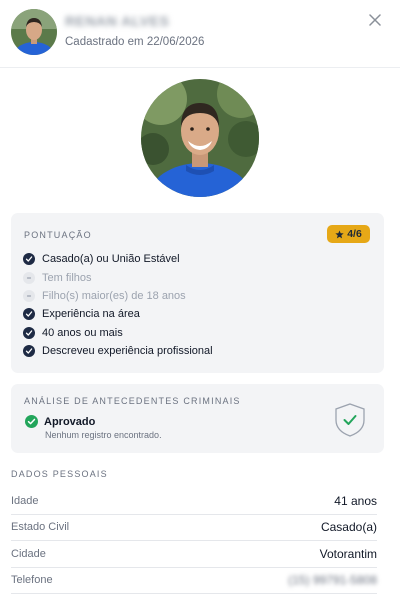 The width and height of the screenshot is (400, 600). I want to click on criterion-experience: Experiência na área, so click(81, 314).